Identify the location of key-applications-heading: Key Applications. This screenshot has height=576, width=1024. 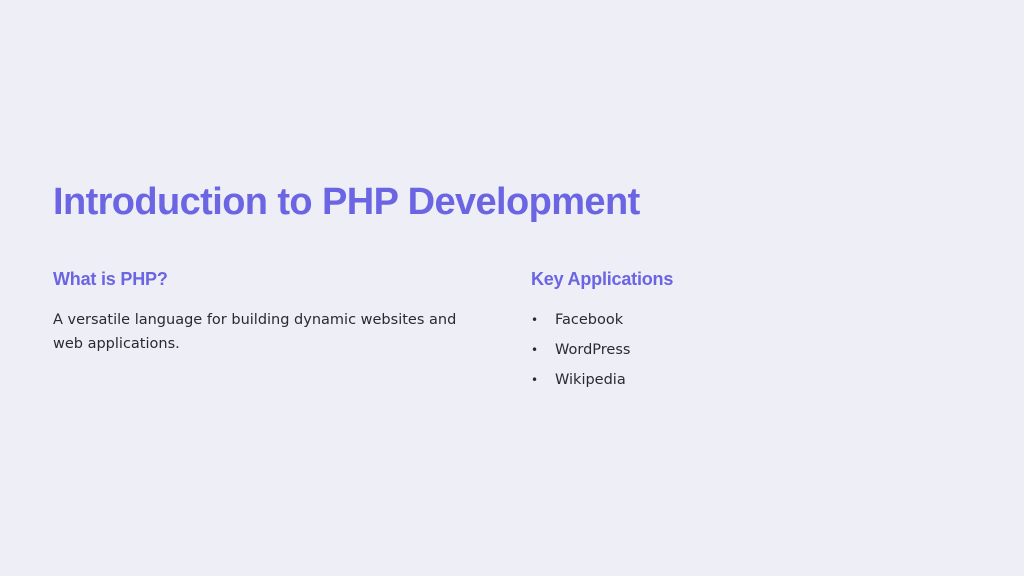
(602, 279).